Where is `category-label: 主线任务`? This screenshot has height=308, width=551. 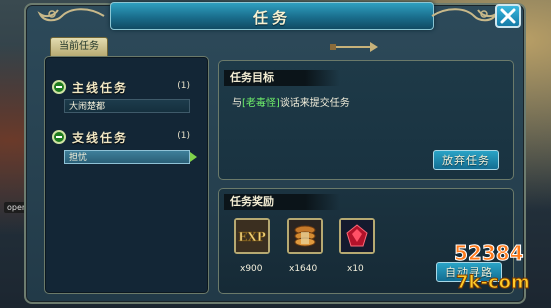 category-label: 主线任务 is located at coordinates (100, 88).